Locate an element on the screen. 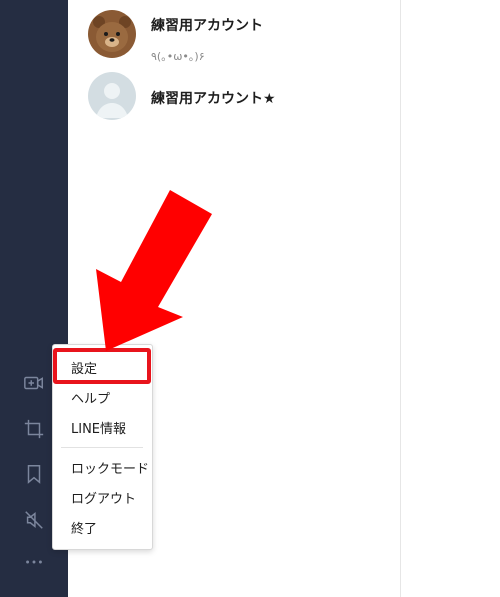 This screenshot has width=500, height=597. bear-avatar-icon is located at coordinates (112, 34).